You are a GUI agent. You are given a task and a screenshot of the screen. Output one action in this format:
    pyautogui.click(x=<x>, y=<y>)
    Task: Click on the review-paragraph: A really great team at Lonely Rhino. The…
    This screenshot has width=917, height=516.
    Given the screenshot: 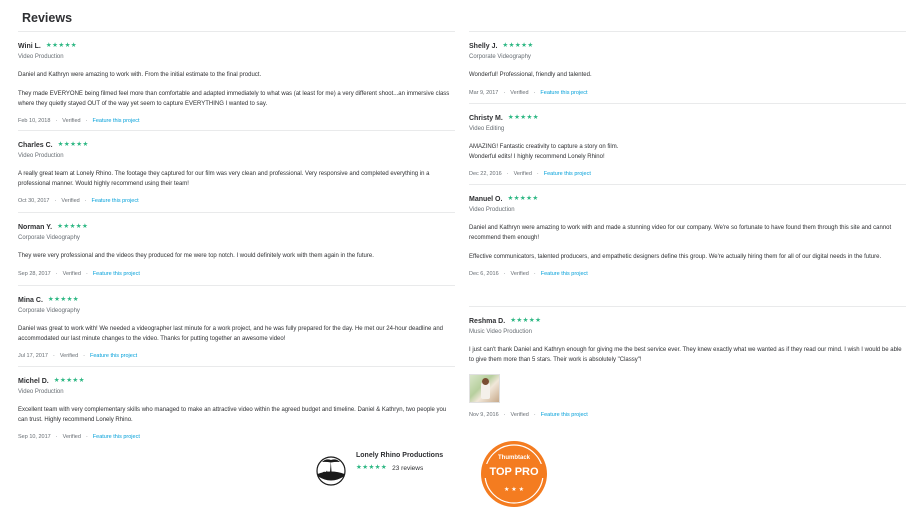 What is the action you would take?
    pyautogui.click(x=224, y=179)
    